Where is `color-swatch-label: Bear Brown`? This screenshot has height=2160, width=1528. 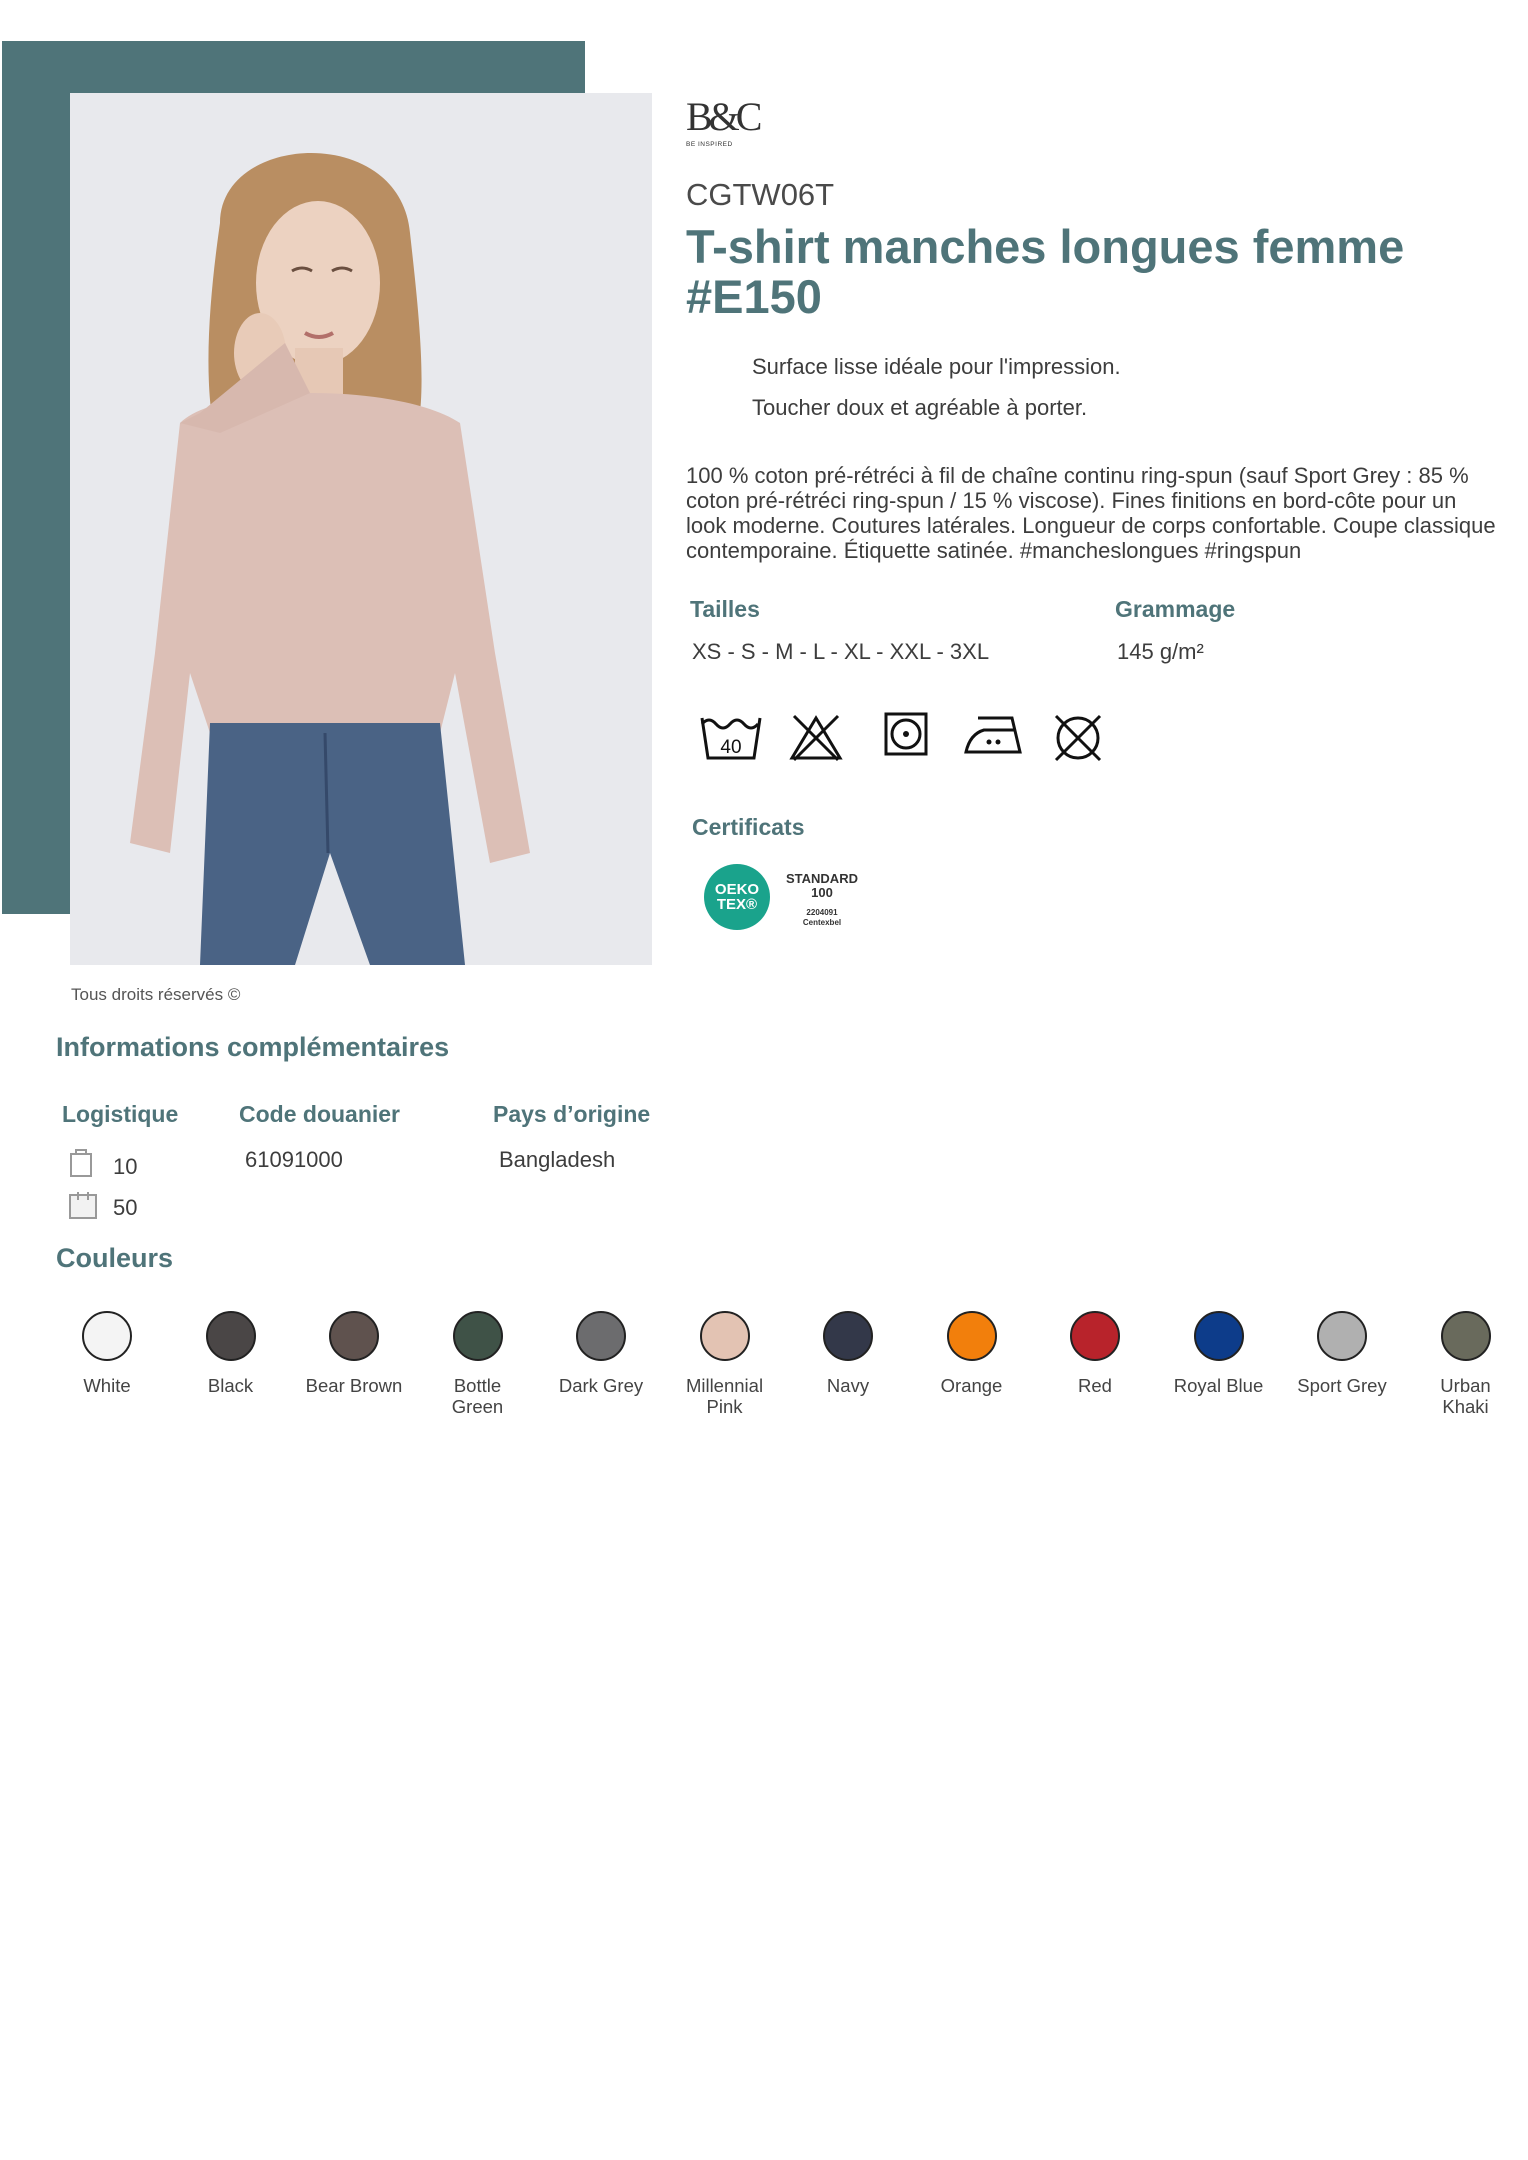 color-swatch-label: Bear Brown is located at coordinates (354, 1385).